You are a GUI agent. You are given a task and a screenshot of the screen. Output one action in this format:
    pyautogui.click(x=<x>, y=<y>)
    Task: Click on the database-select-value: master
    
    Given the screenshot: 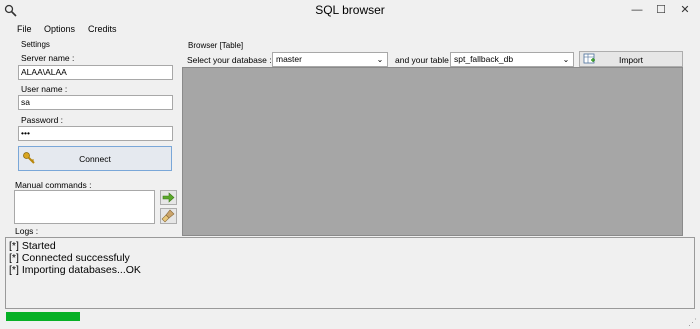 What is the action you would take?
    pyautogui.click(x=289, y=59)
    